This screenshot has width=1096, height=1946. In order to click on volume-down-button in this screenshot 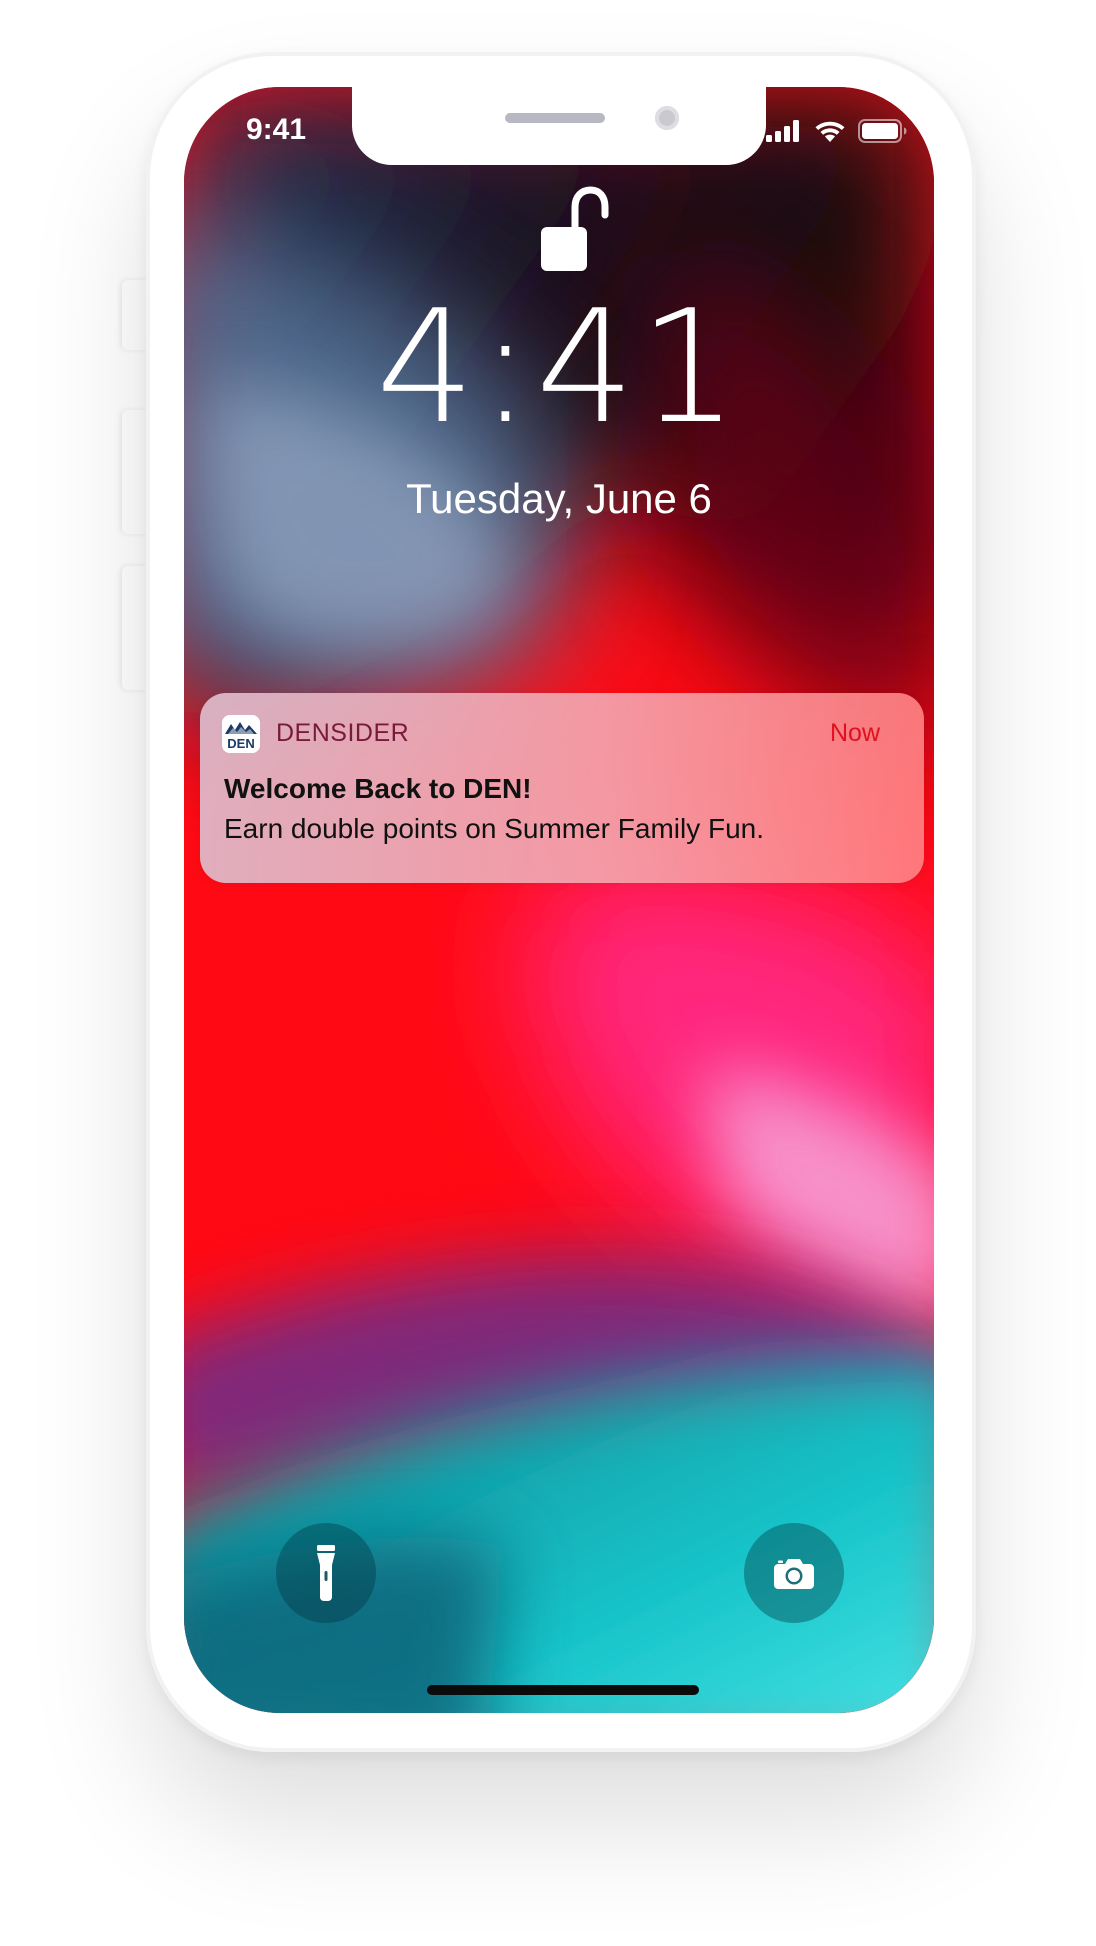, I will do `click(135, 628)`.